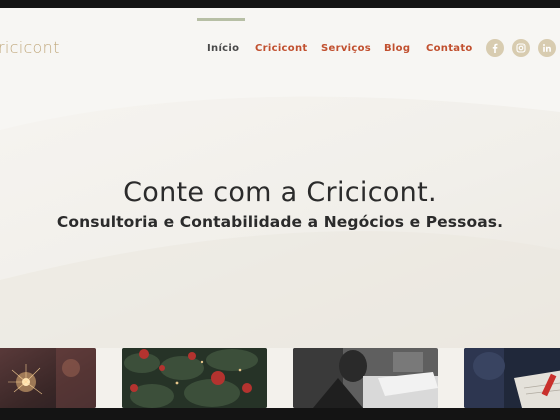 The image size is (560, 420). What do you see at coordinates (280, 4) in the screenshot?
I see `window-top-edge` at bounding box center [280, 4].